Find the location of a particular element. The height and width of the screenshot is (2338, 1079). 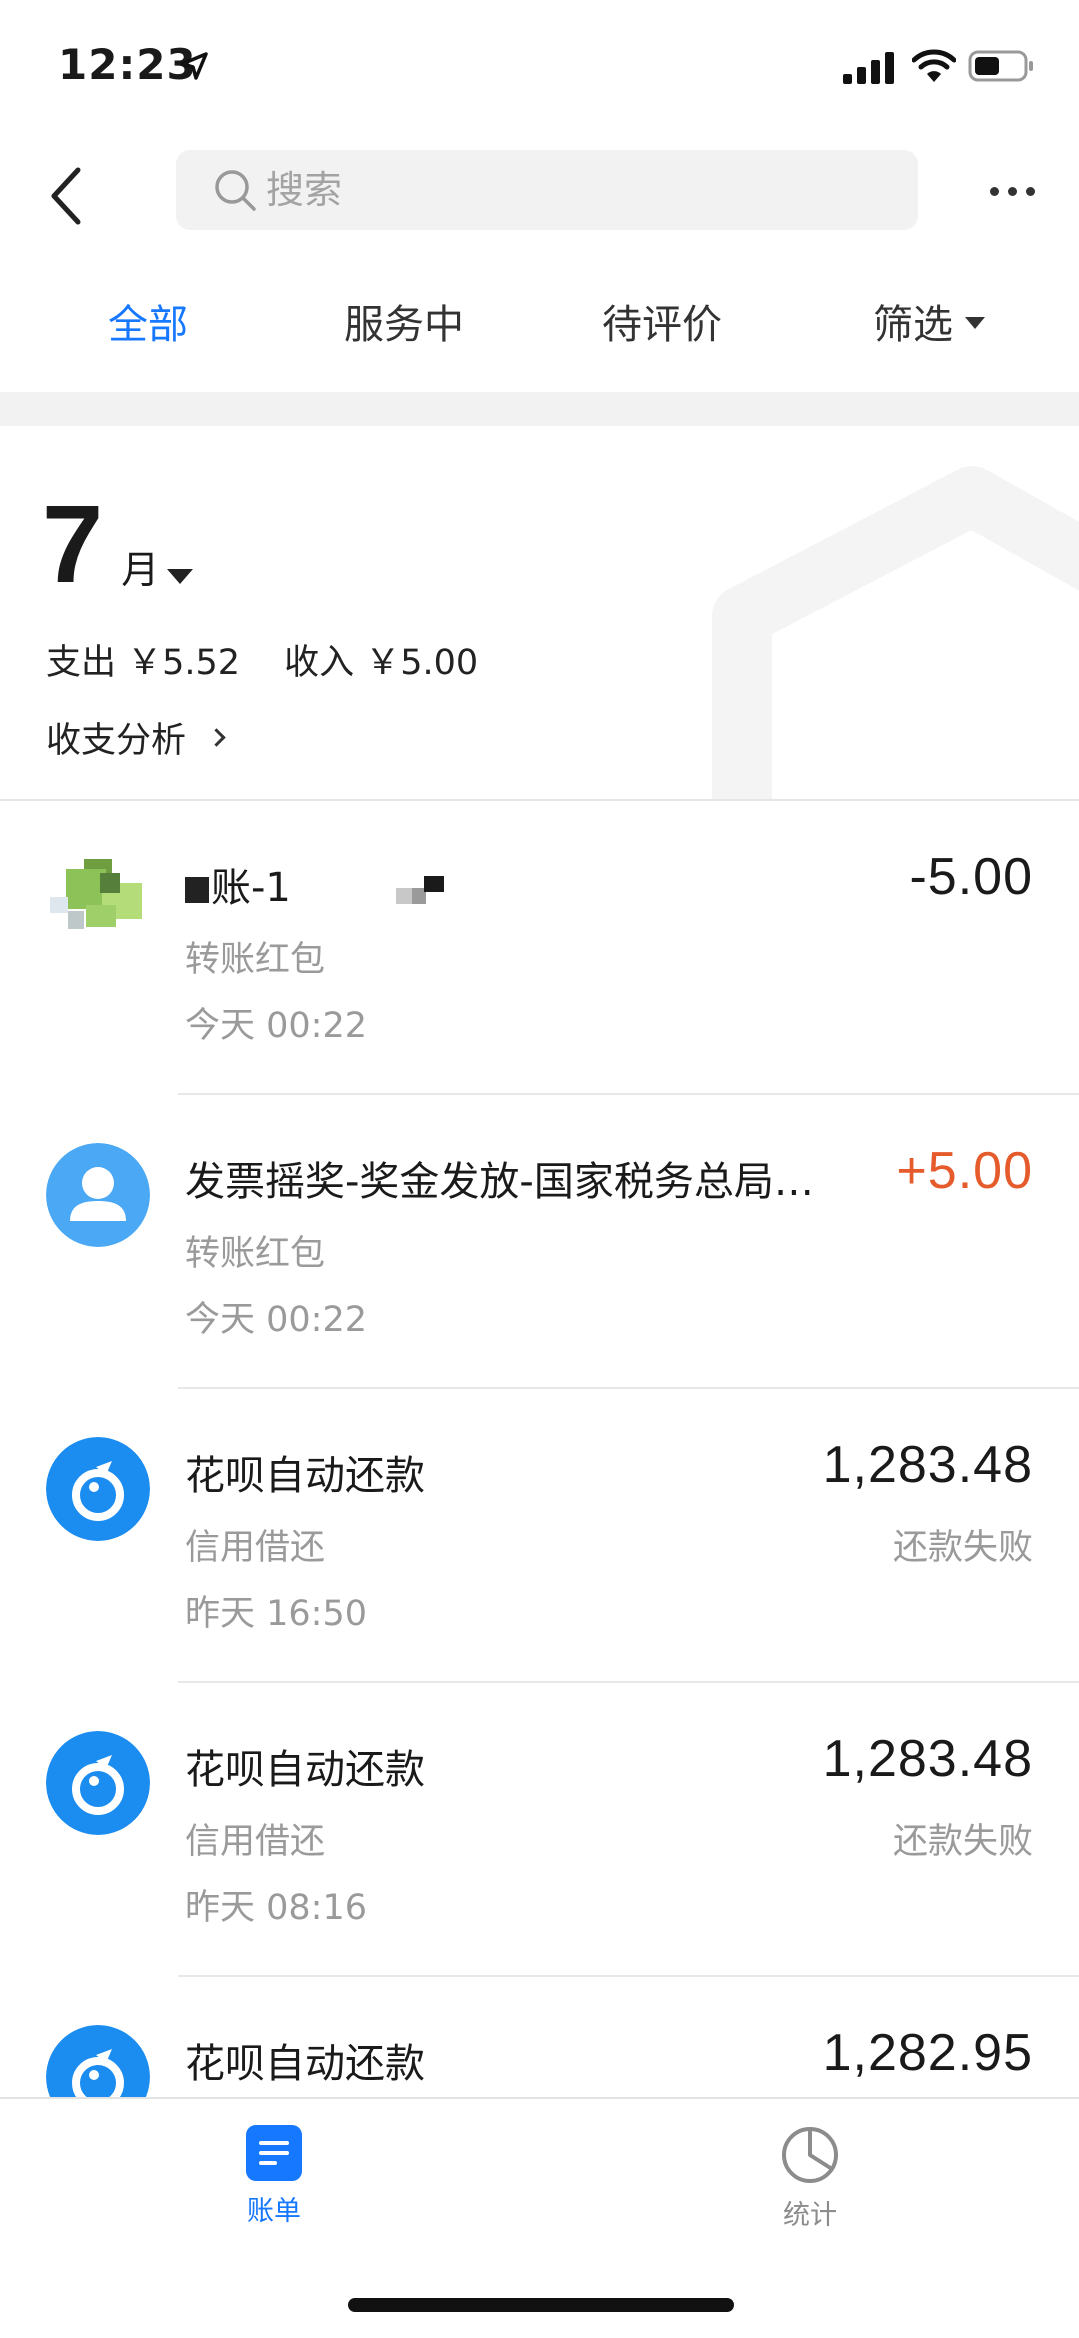

tabbar-label-bill: 账单 is located at coordinates (274, 2211).